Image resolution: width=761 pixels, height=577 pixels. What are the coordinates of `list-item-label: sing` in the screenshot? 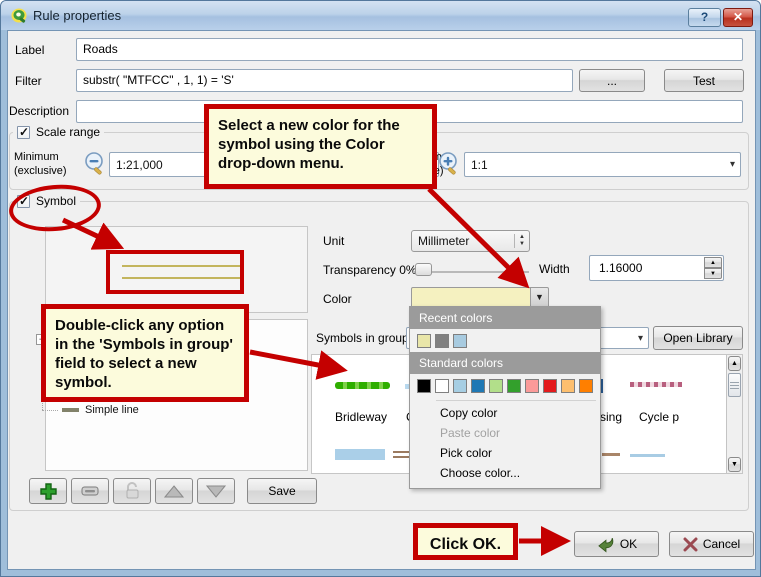 It's located at (611, 417).